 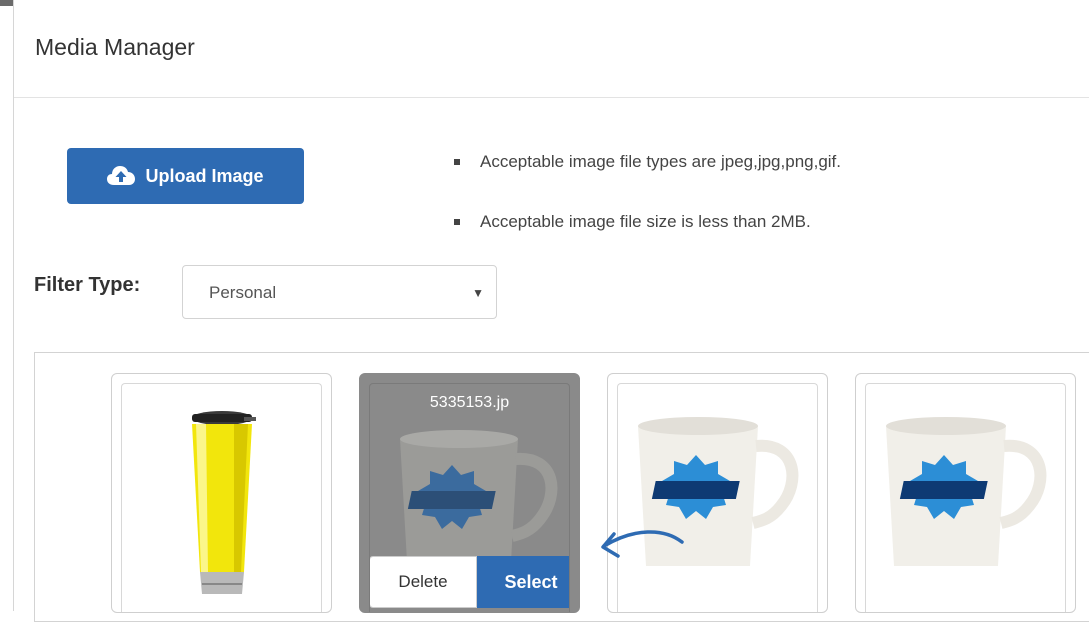 What do you see at coordinates (224, 502) in the screenshot?
I see `tumbler-image` at bounding box center [224, 502].